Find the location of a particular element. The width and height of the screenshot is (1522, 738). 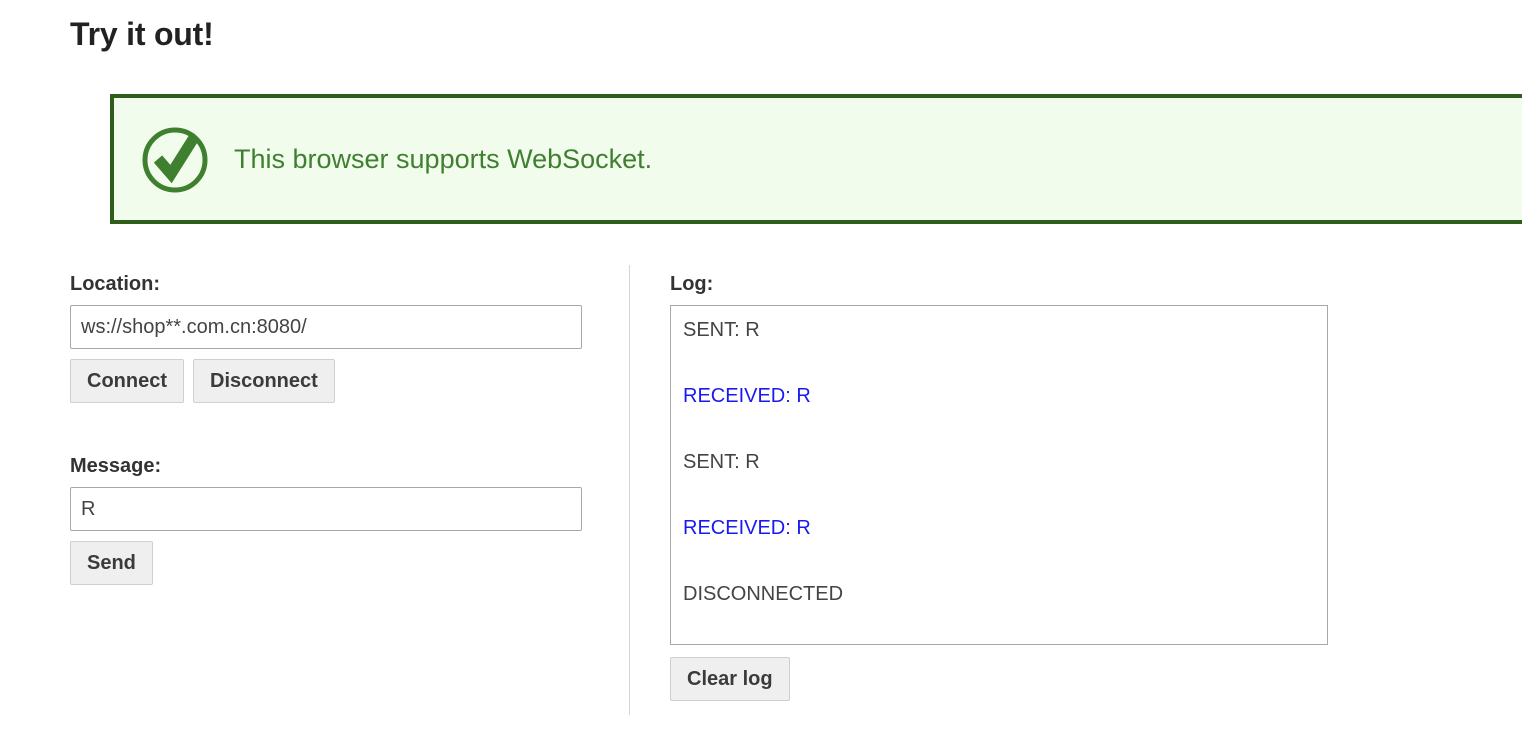

disconnect-button: Disconnect is located at coordinates (264, 381).